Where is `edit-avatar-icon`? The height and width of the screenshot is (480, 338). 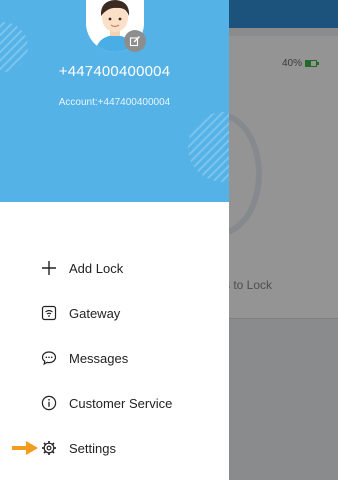 edit-avatar-icon is located at coordinates (135, 41).